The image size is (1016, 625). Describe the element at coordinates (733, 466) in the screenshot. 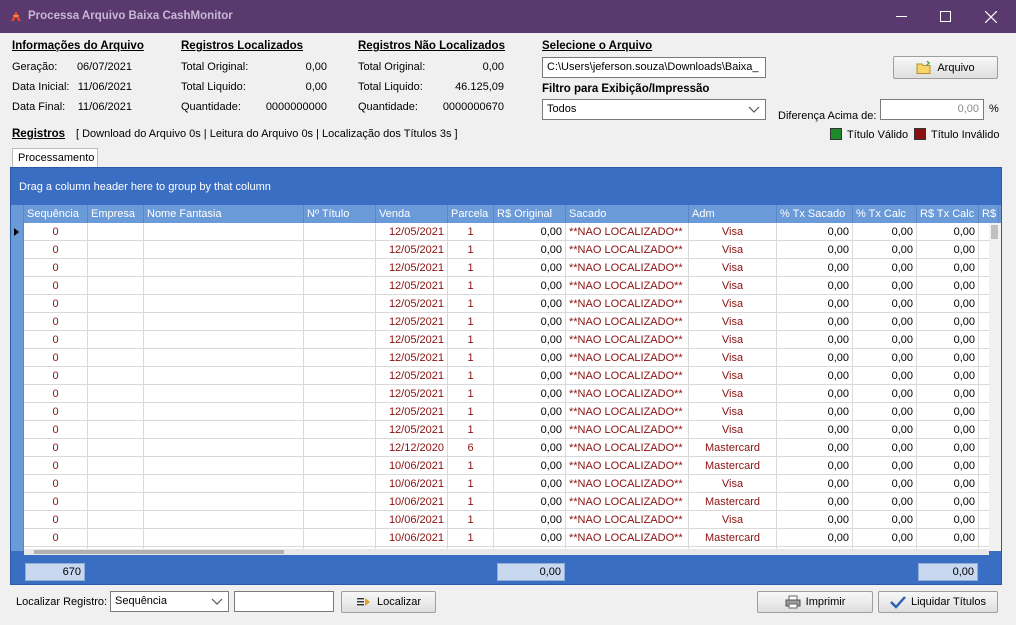

I see `cell-adm: Mastercard` at that location.